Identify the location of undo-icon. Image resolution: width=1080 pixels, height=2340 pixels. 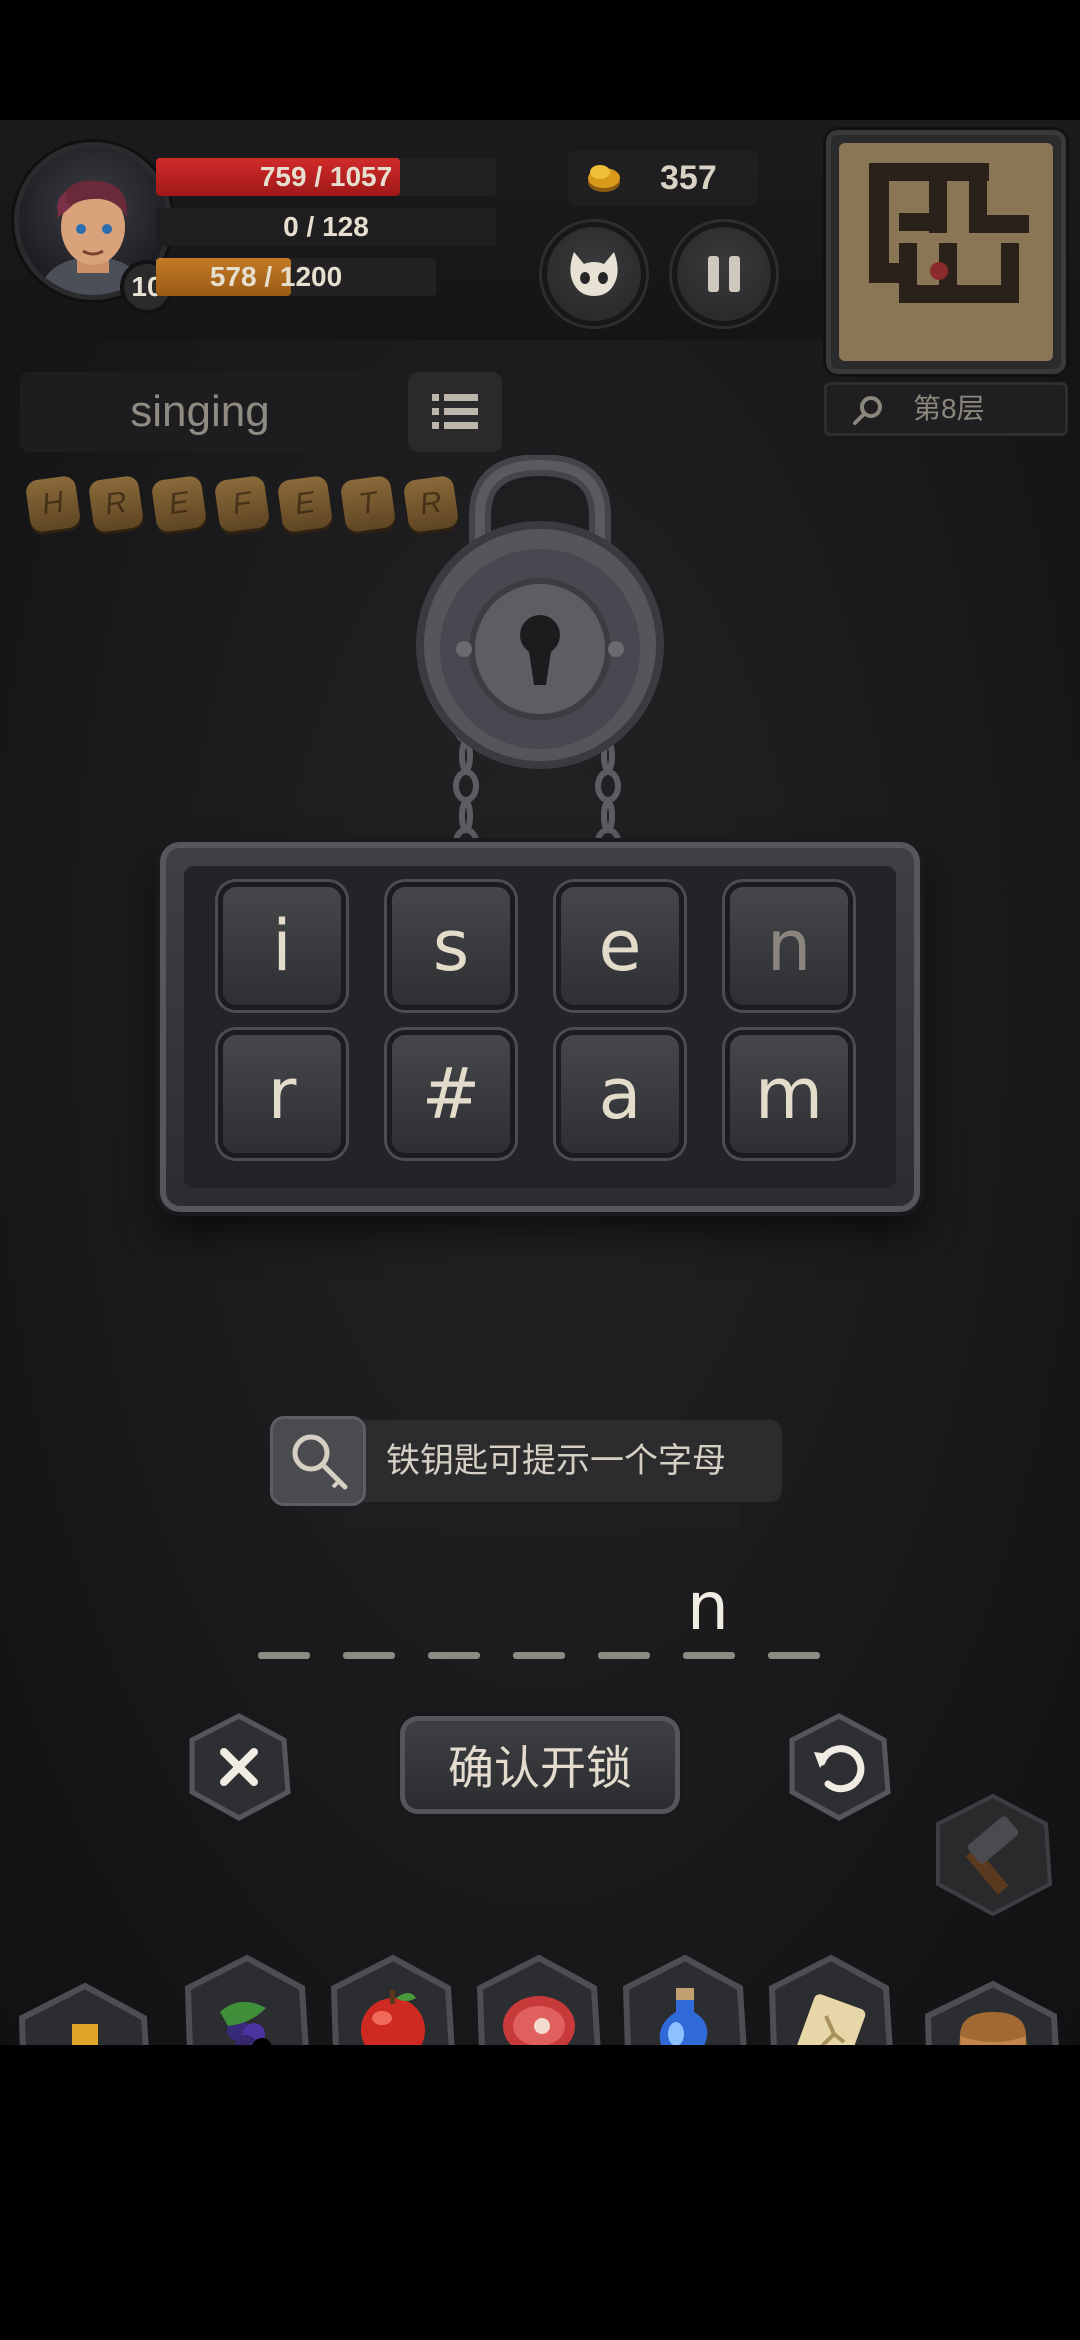
(840, 1767).